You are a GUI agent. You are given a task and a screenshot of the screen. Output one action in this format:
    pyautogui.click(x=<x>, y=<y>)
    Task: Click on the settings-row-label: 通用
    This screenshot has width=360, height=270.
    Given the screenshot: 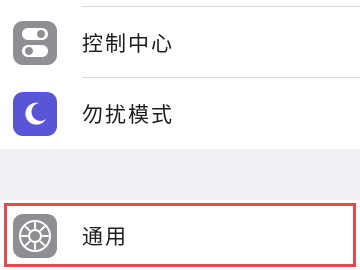 What is the action you would take?
    pyautogui.click(x=105, y=236)
    